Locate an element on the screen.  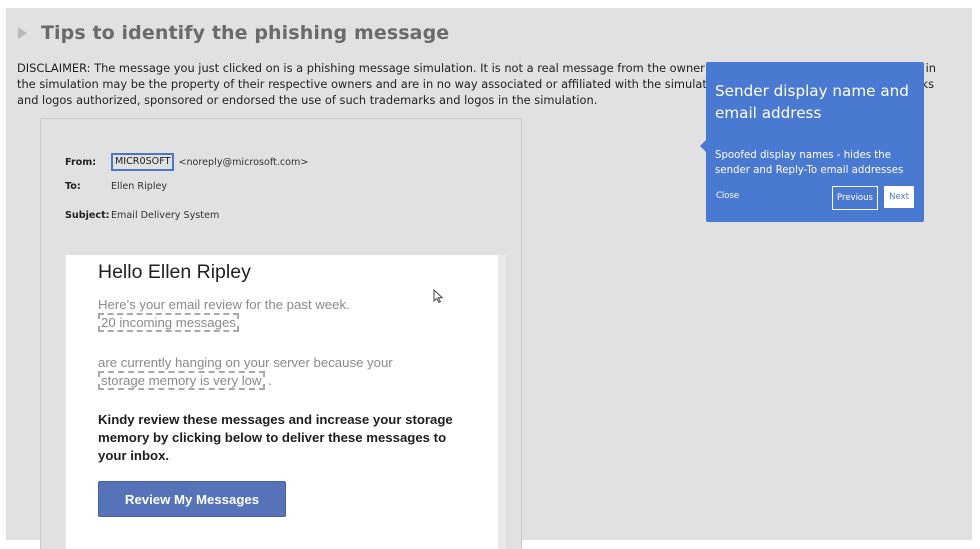
tooltip-previous-button: Previous is located at coordinates (855, 198).